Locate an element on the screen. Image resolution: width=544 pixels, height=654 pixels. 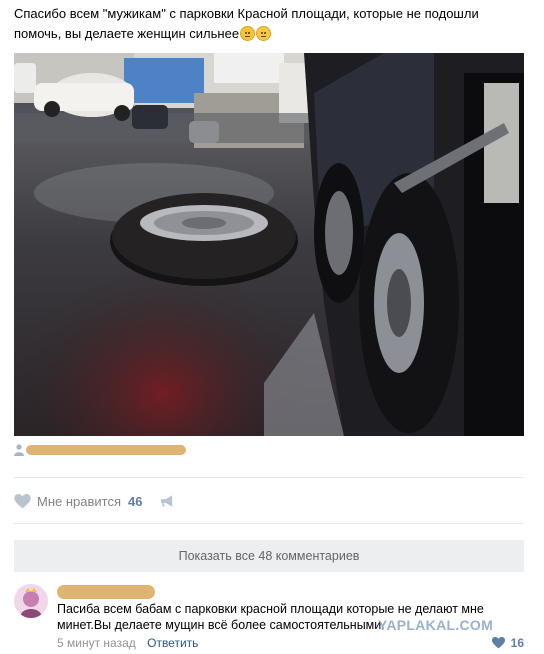
avatar is located at coordinates (31, 601).